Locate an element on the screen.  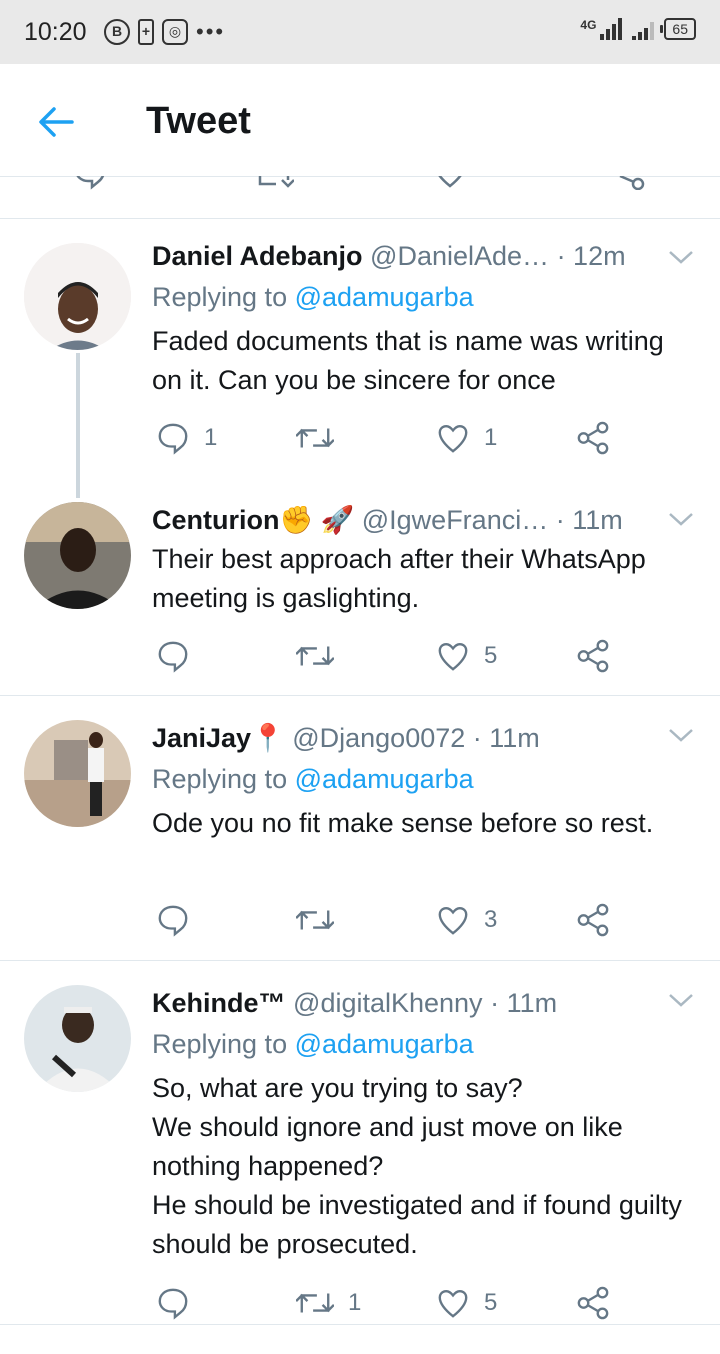
arrow-left-icon is located at coordinates (56, 122).